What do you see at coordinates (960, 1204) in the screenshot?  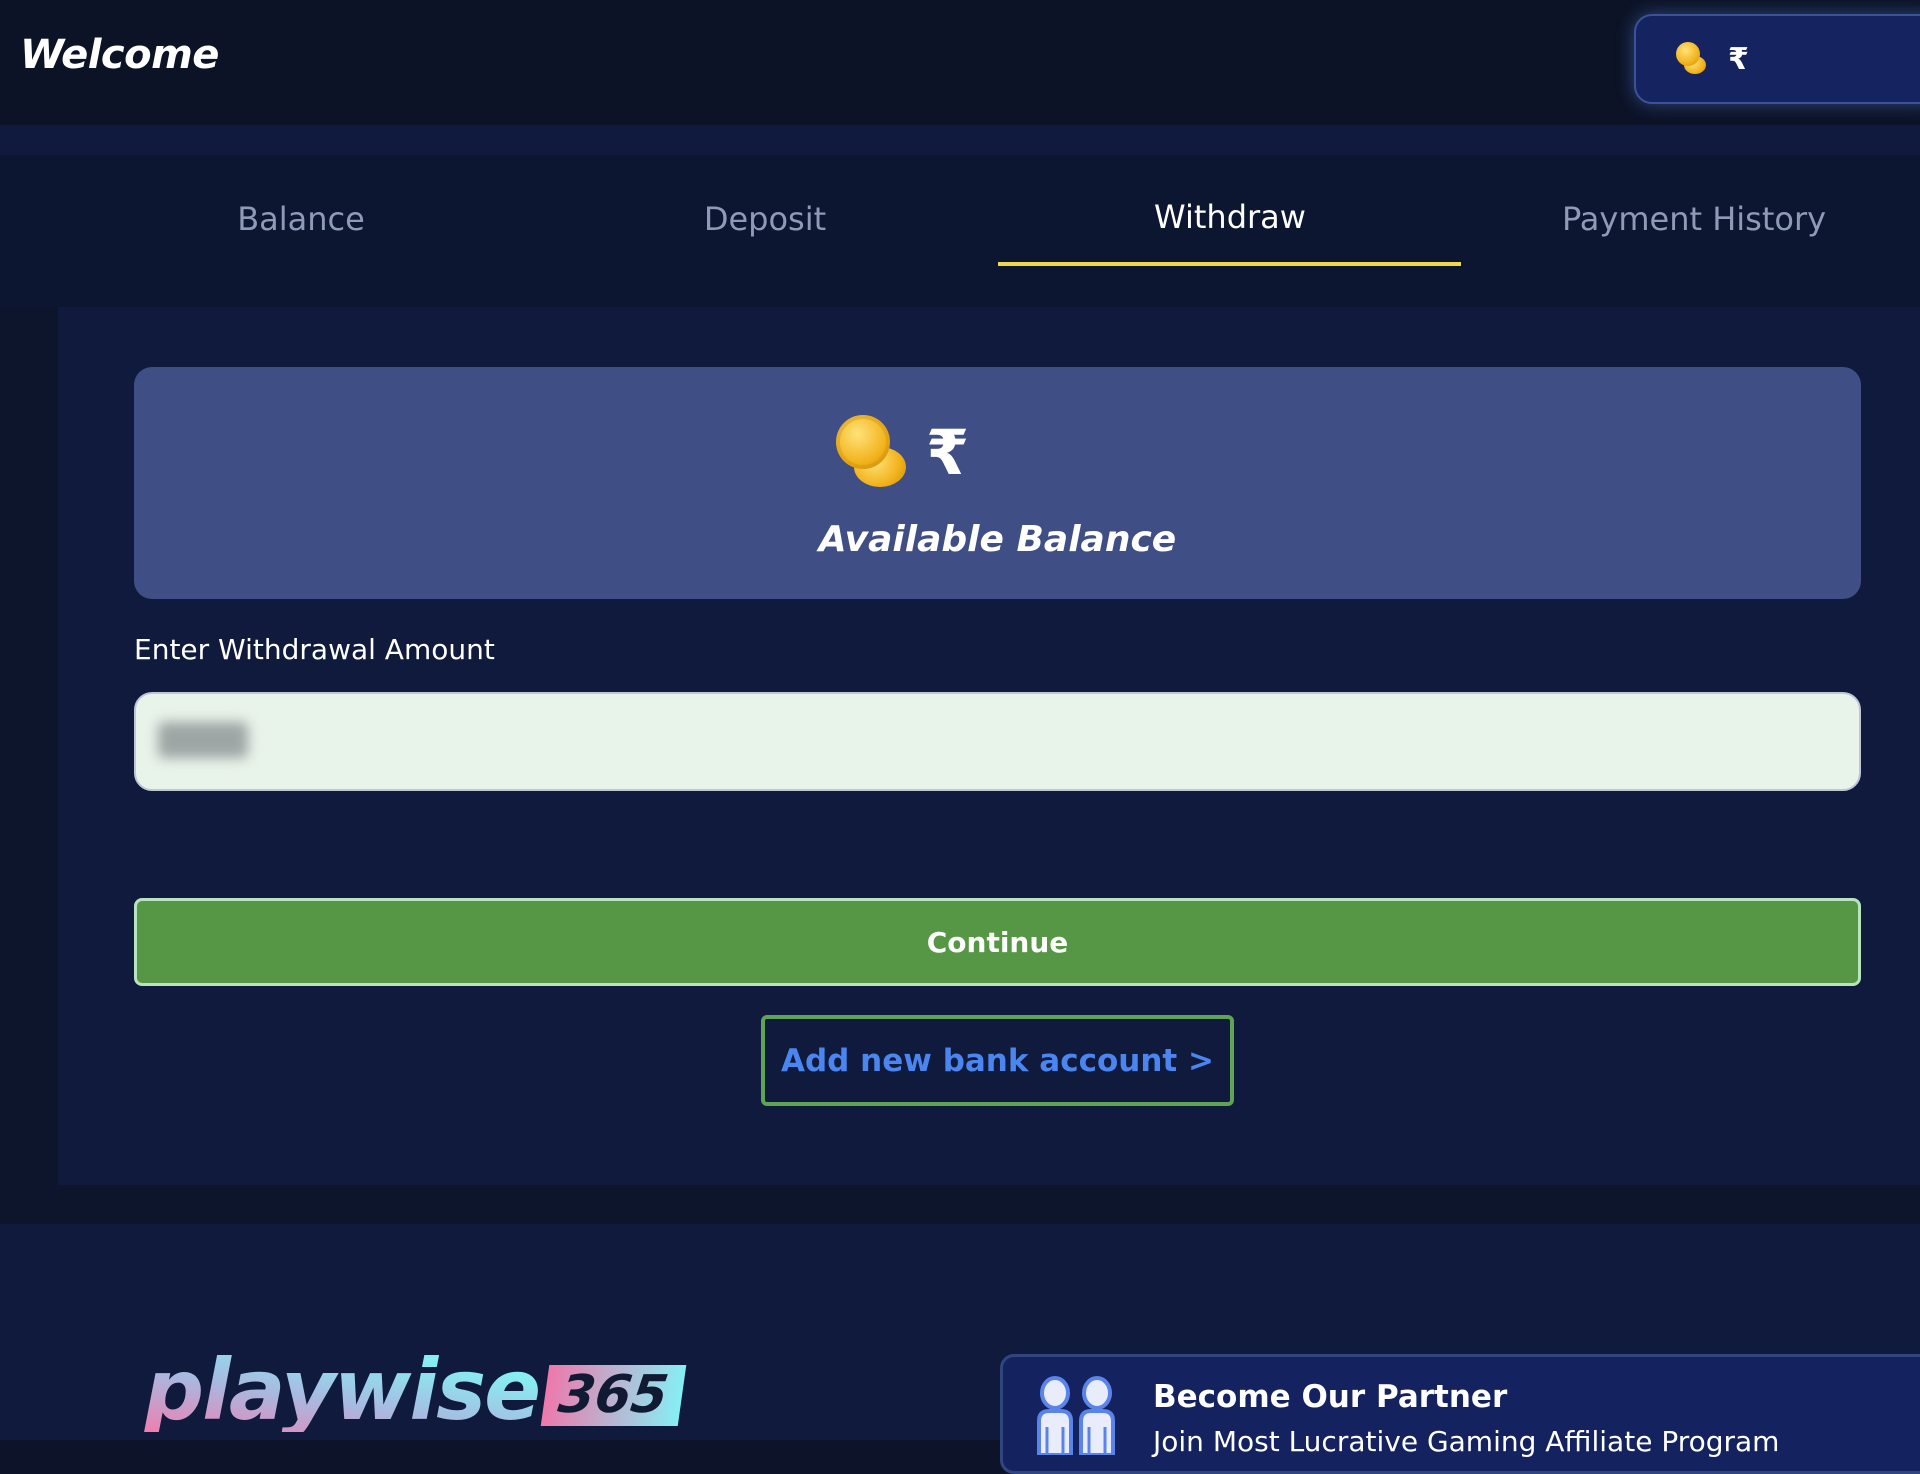 I see `footer-divider` at bounding box center [960, 1204].